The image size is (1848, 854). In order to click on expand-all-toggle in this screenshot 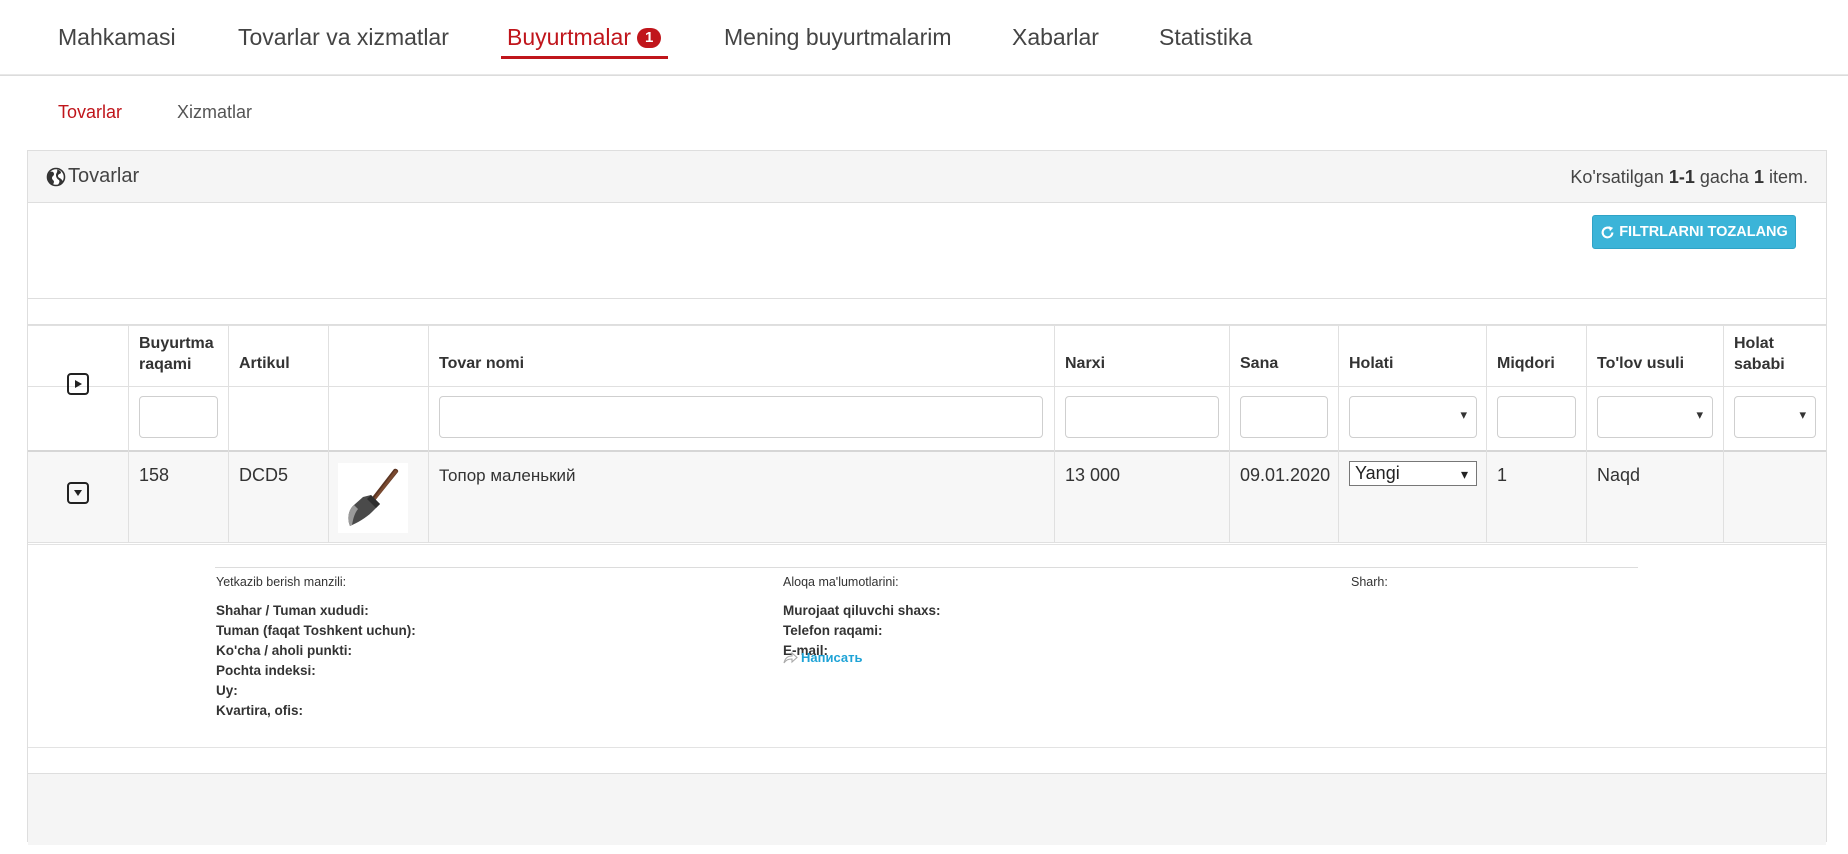, I will do `click(78, 384)`.